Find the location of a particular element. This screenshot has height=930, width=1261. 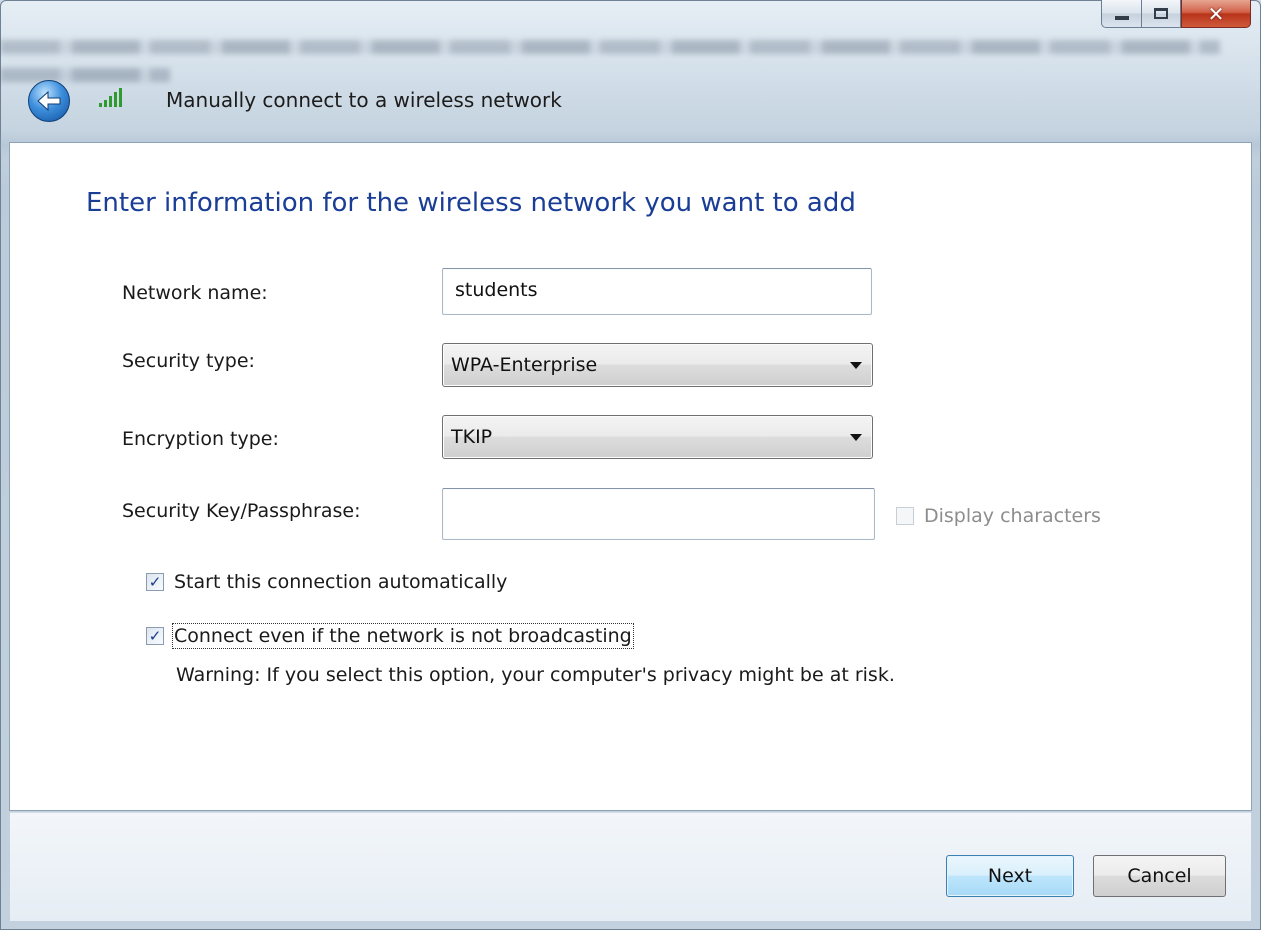

back-button is located at coordinates (49, 101).